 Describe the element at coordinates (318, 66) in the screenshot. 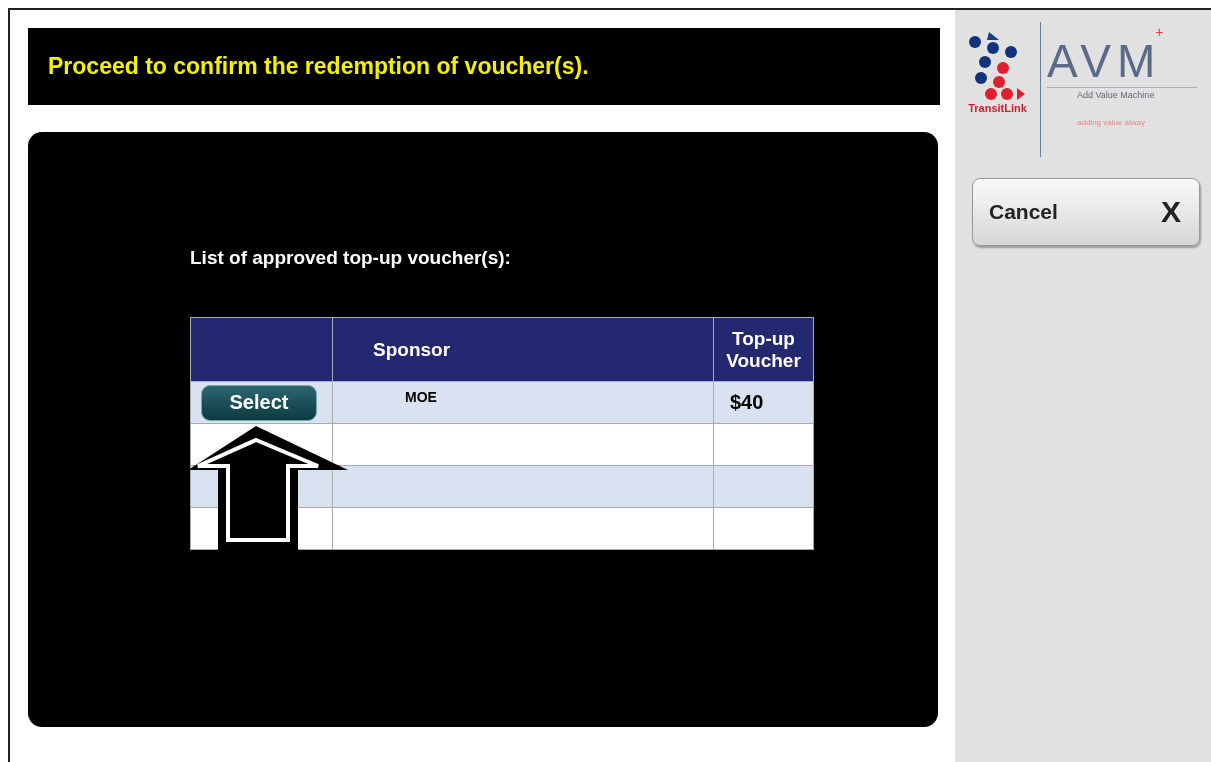

I see `instruction-text: Proceed to confirm the redemption of voucher(s).` at that location.